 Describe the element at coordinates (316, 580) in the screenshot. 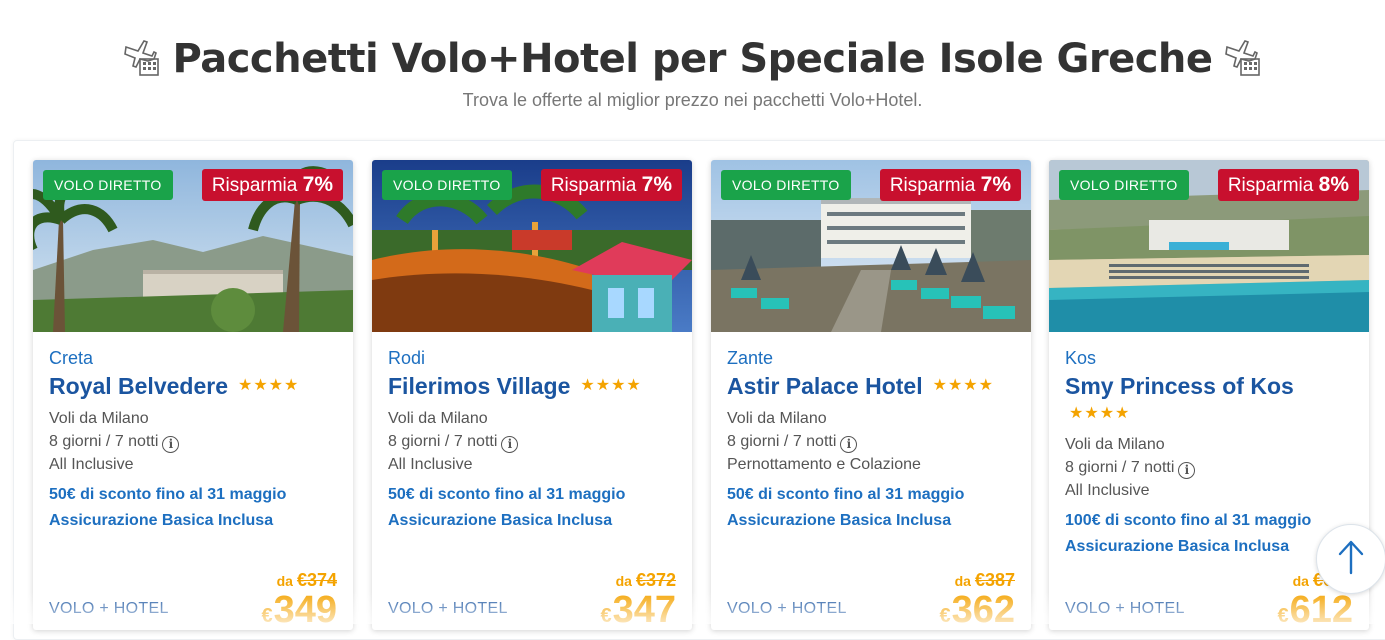

I see `old-price-value: €374` at that location.